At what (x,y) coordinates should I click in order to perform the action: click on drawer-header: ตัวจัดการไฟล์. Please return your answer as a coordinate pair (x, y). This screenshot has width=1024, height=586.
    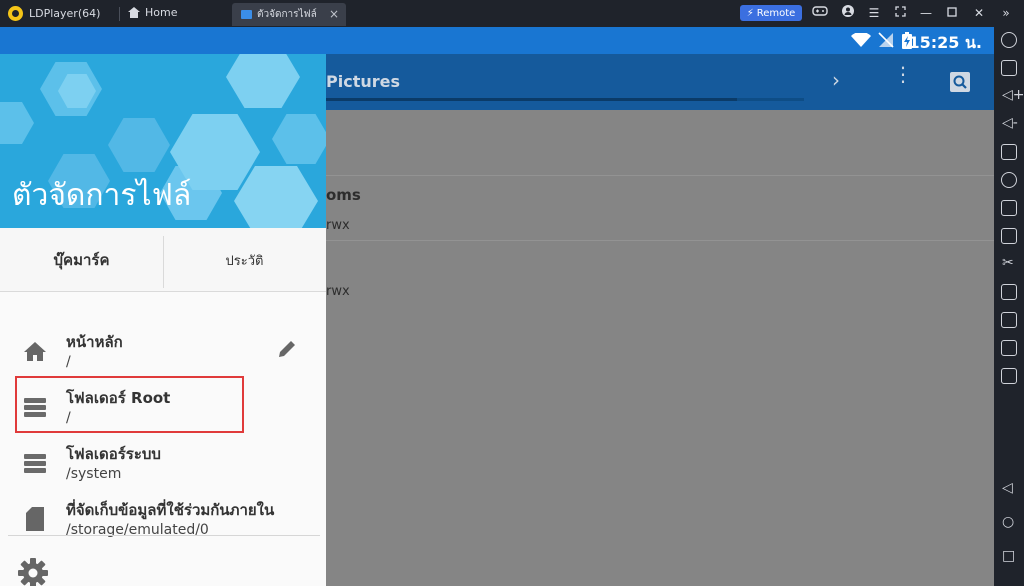
    Looking at the image, I should click on (163, 141).